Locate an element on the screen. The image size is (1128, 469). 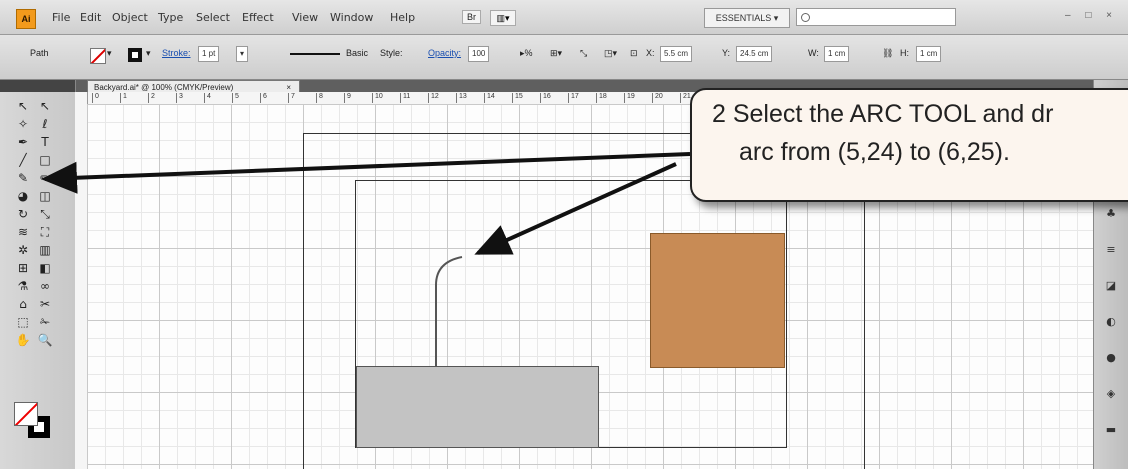
gradient-tool-icon: ◧ is located at coordinates (45, 268).